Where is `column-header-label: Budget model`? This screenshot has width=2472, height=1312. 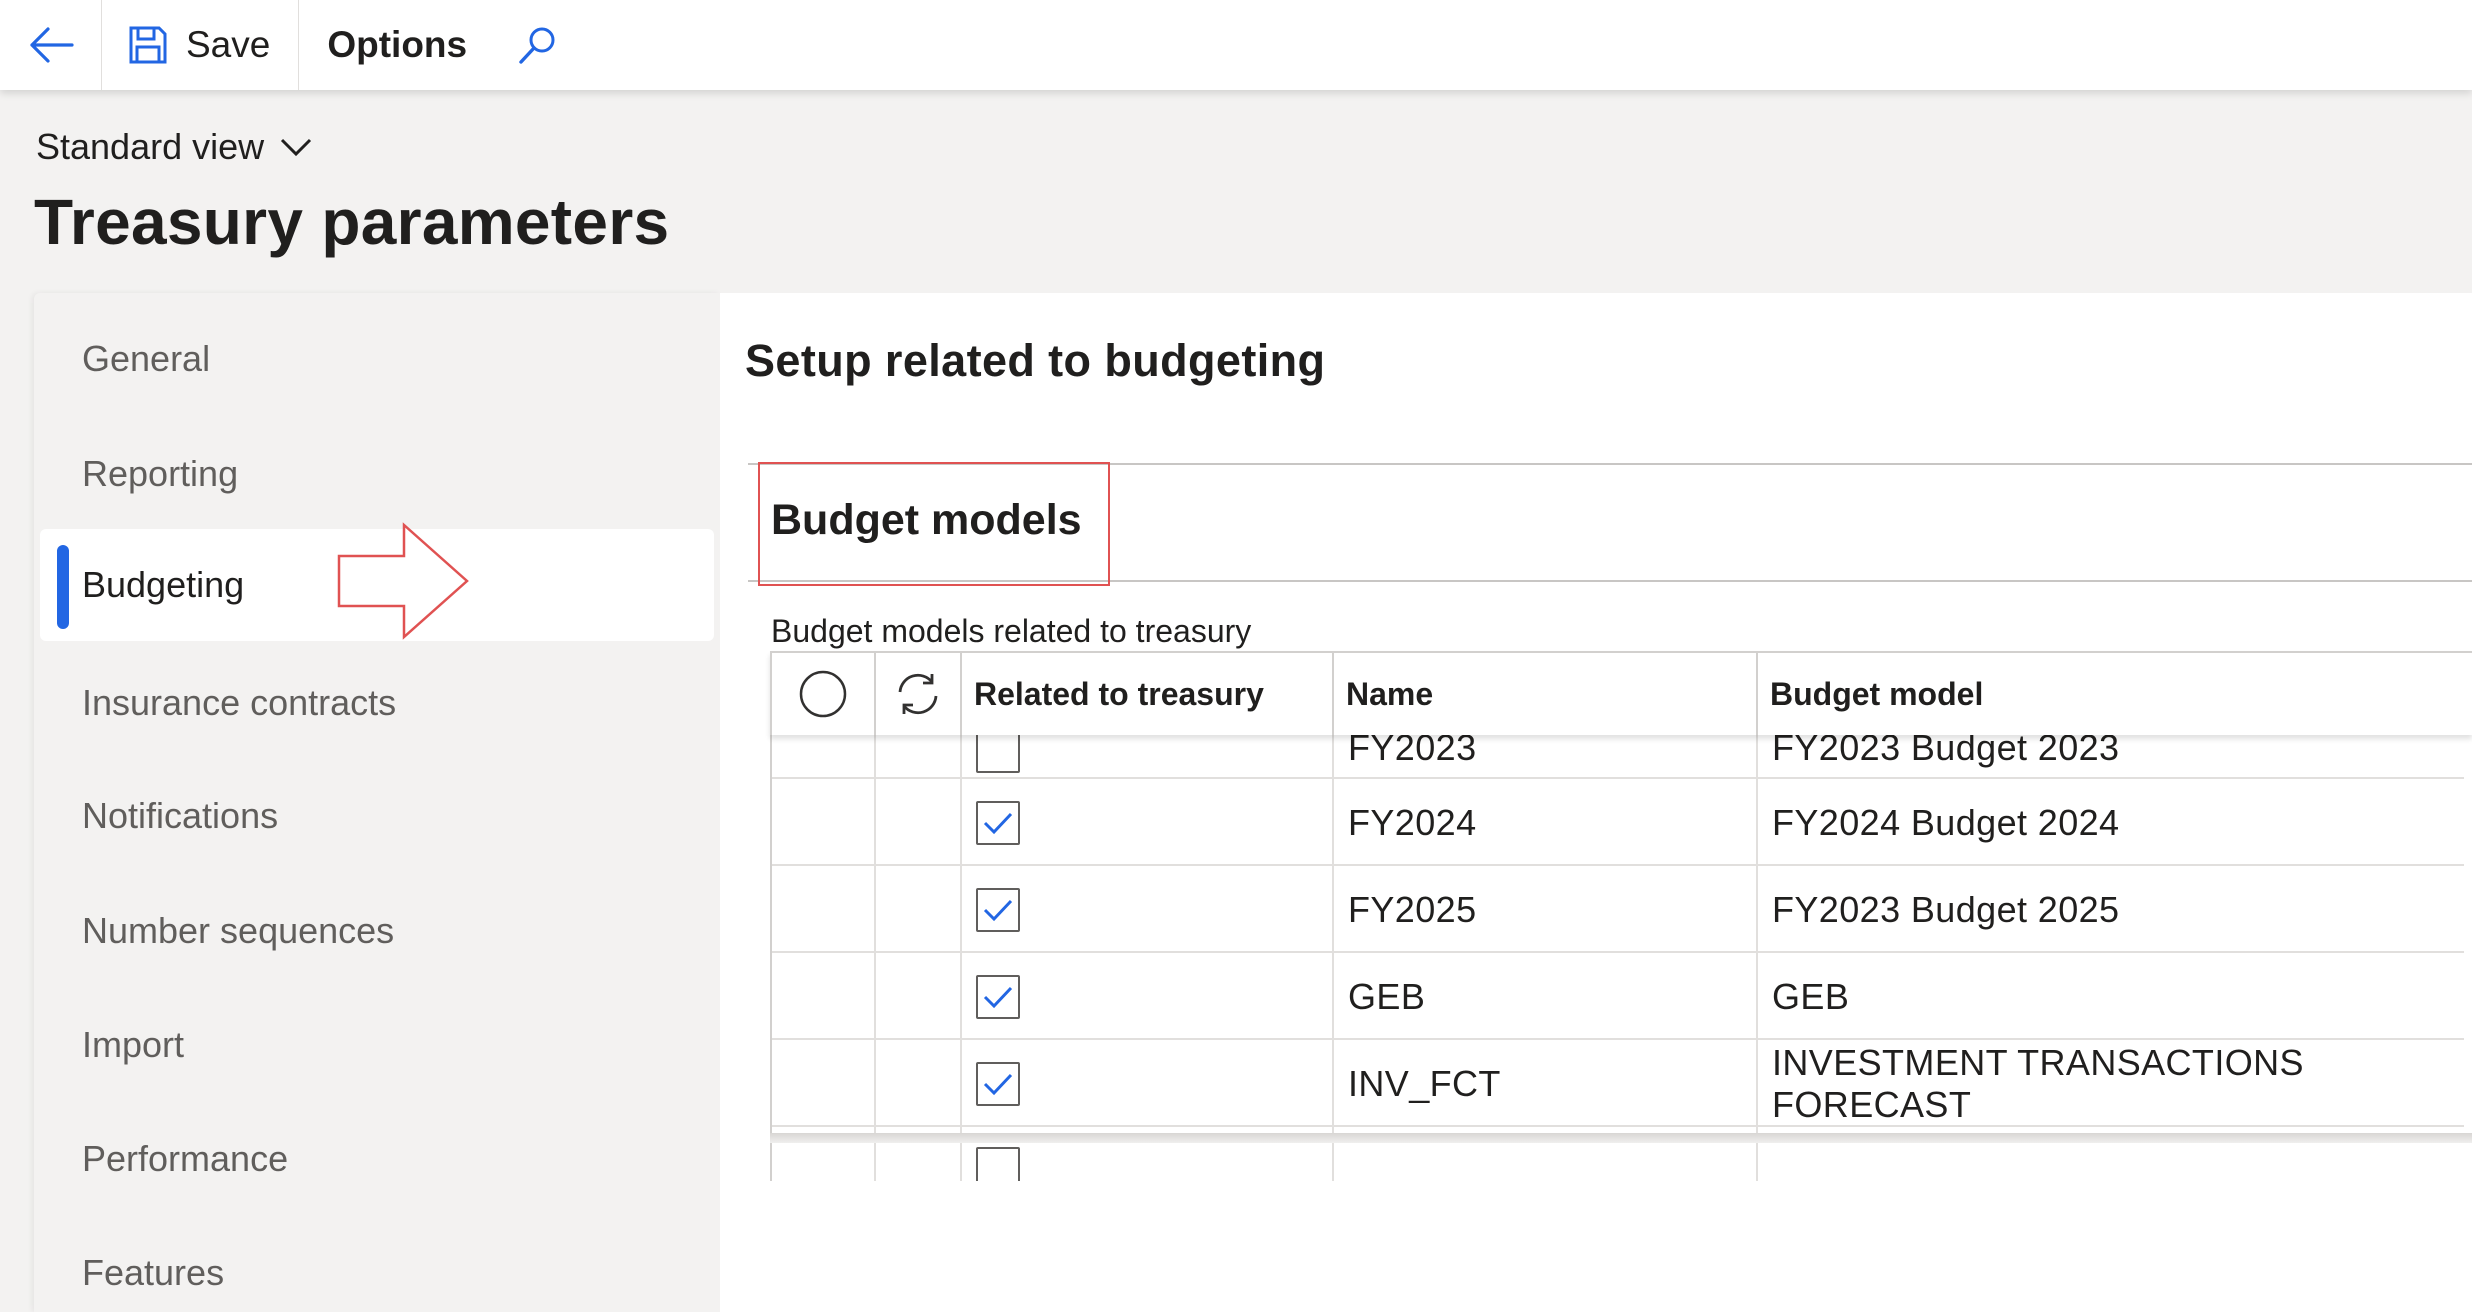
column-header-label: Budget model is located at coordinates (1877, 693).